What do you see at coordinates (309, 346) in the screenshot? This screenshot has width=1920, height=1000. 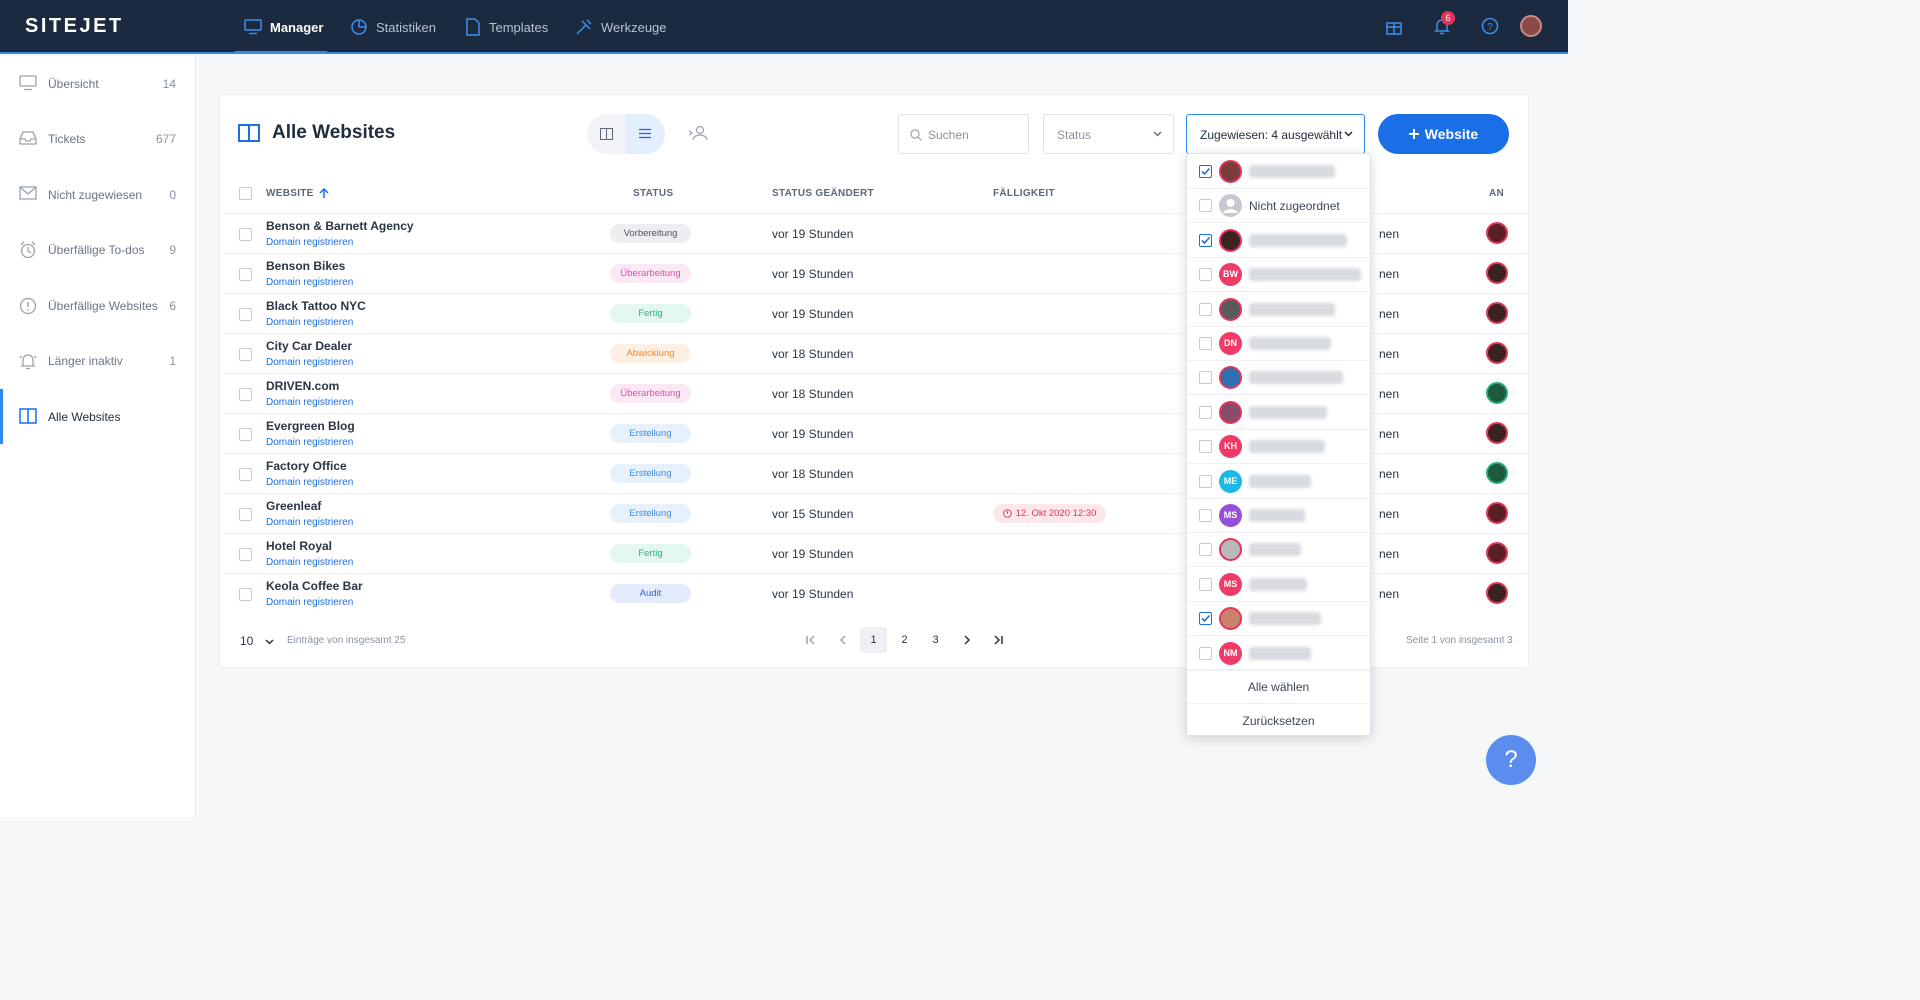 I see `website-name: City Car Dealer` at bounding box center [309, 346].